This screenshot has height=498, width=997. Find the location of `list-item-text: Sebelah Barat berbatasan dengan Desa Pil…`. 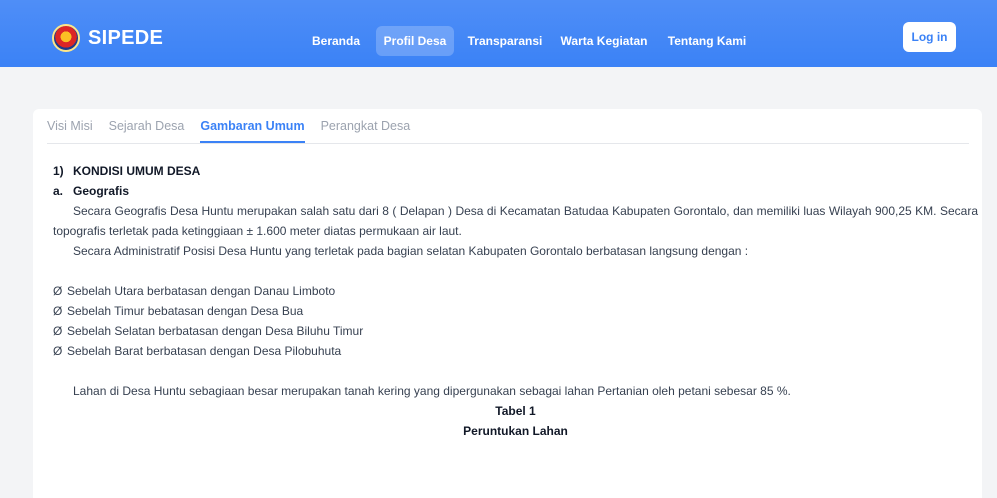

list-item-text: Sebelah Barat berbatasan dengan Desa Pil… is located at coordinates (204, 351).